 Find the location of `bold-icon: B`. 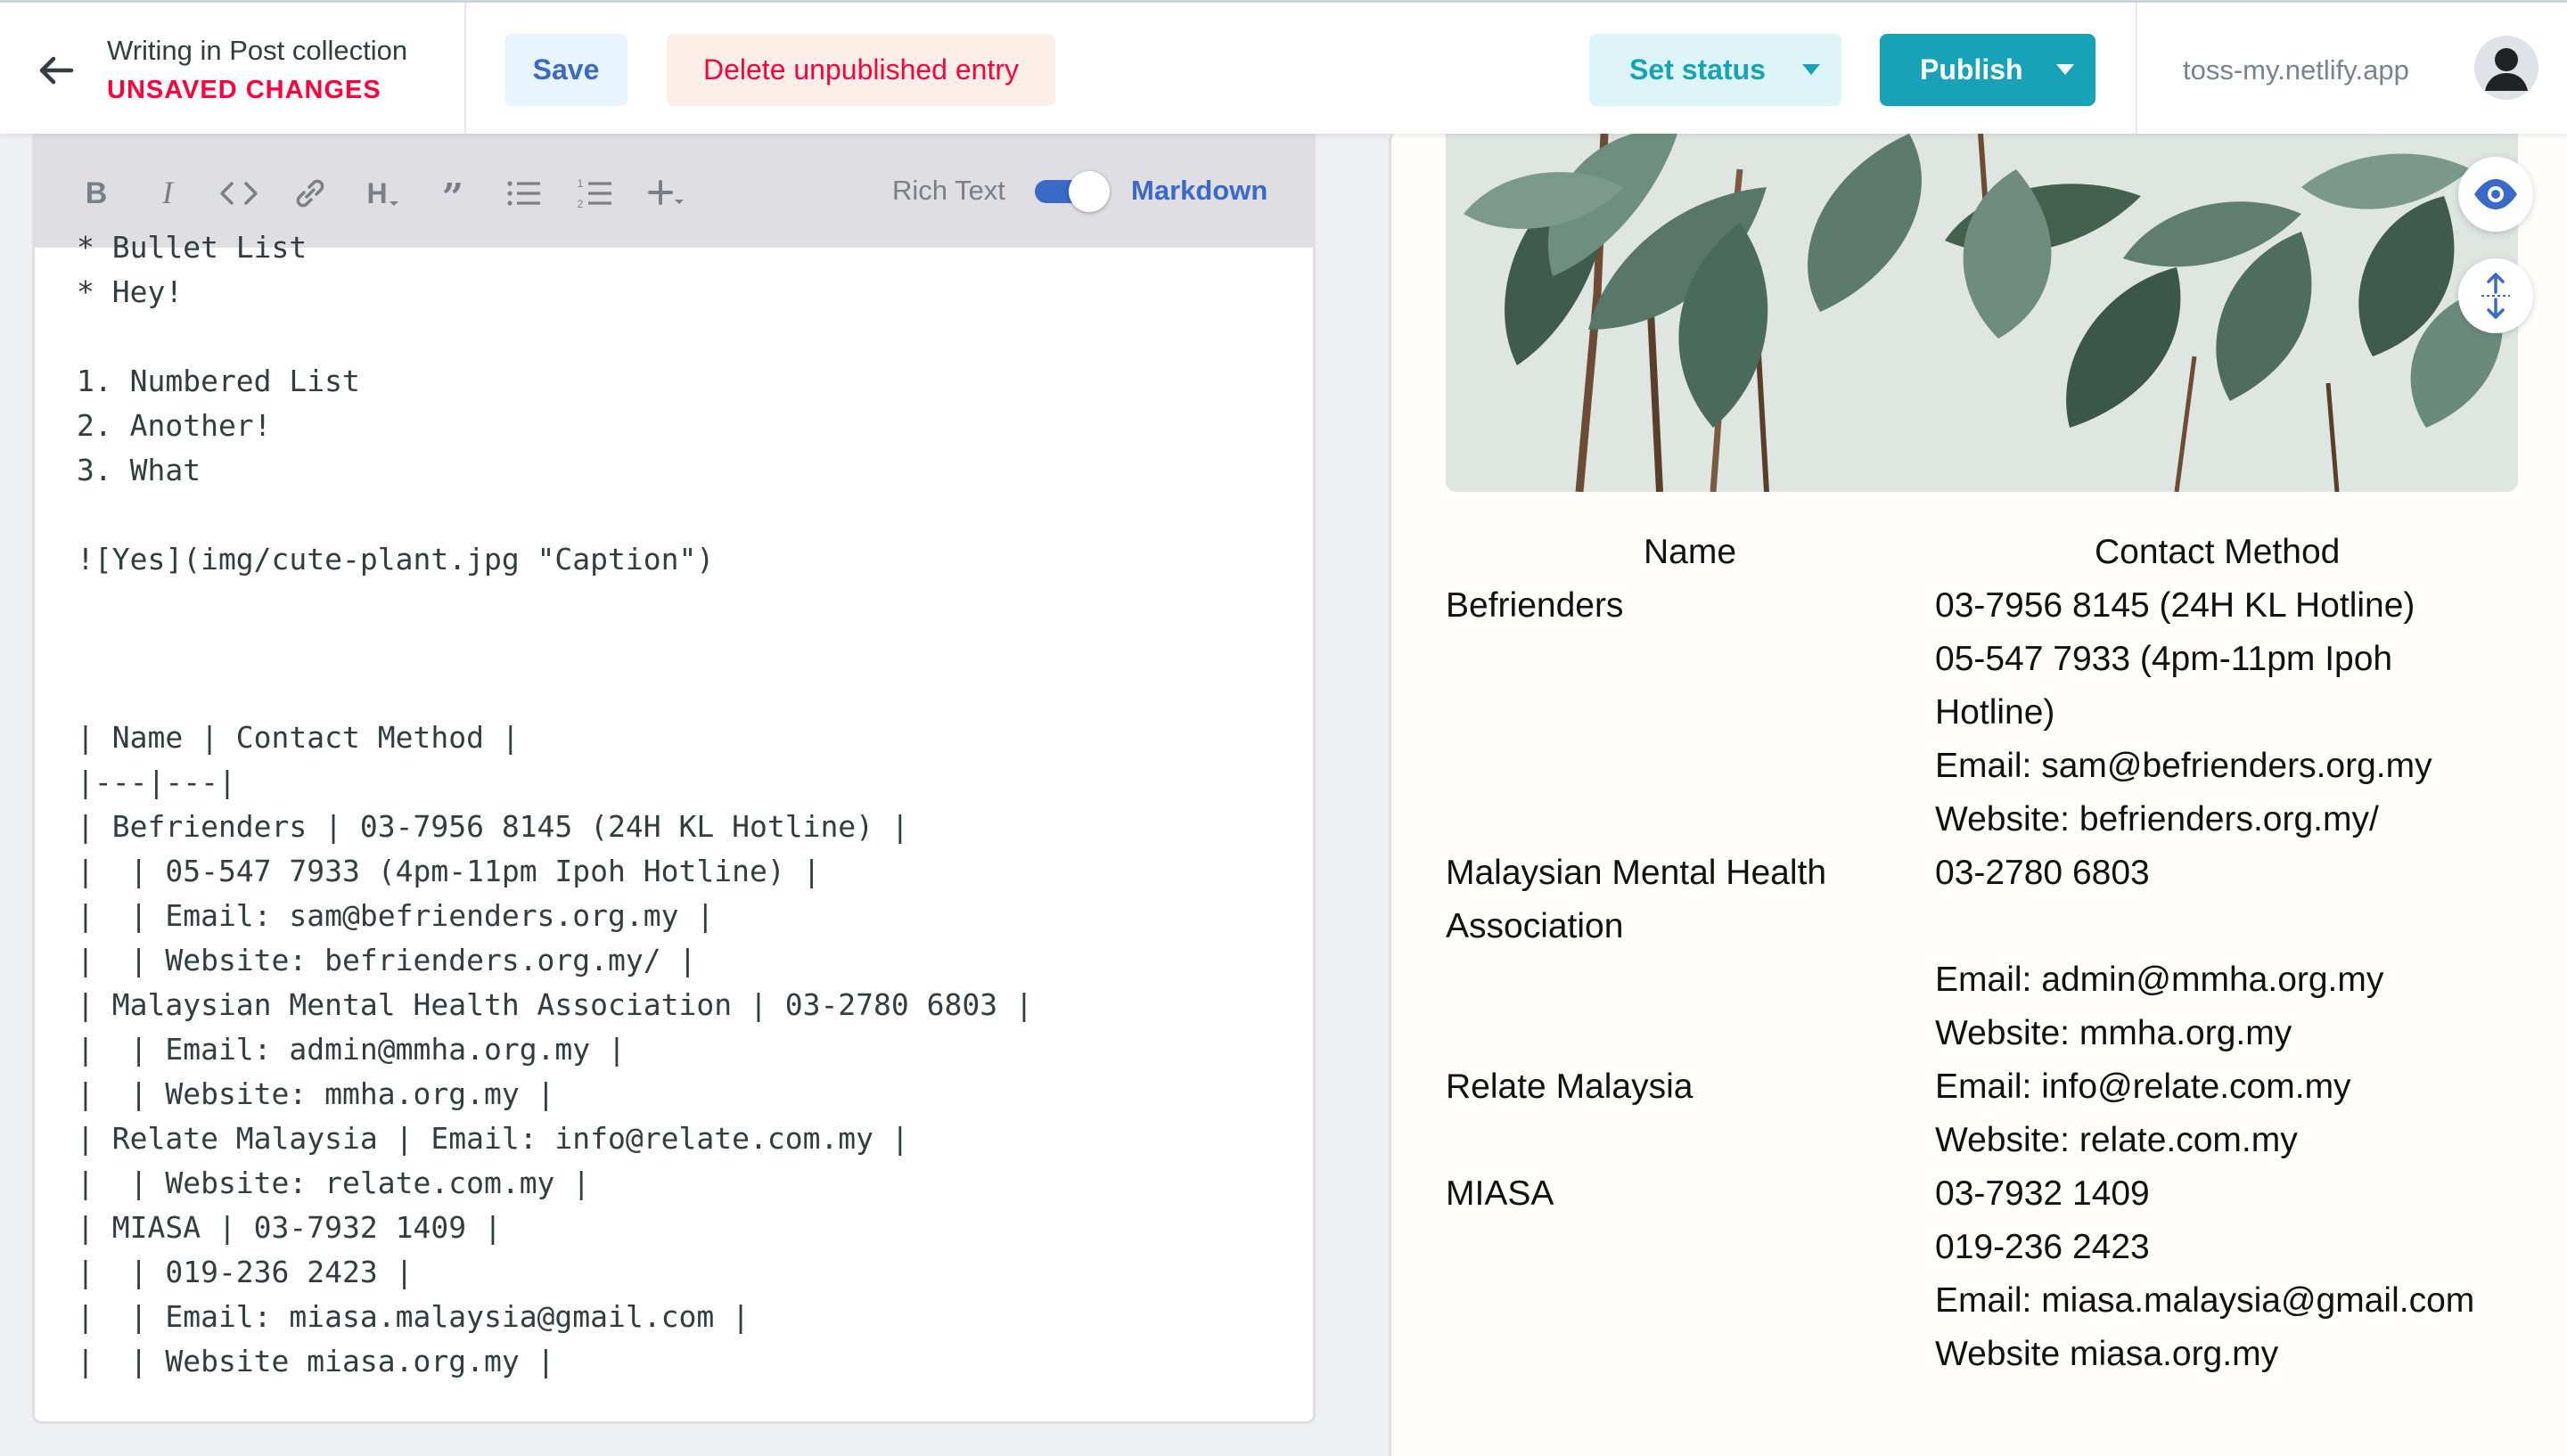

bold-icon: B is located at coordinates (97, 194).